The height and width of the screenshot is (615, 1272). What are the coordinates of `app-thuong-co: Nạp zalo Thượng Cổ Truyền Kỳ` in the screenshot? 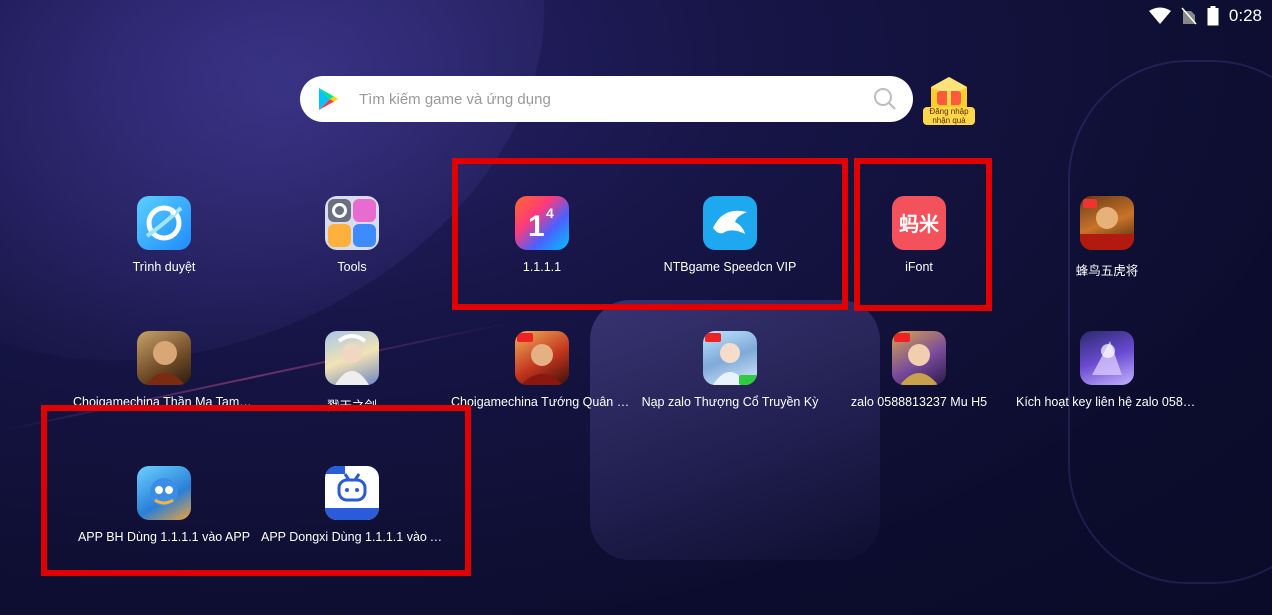 It's located at (730, 370).